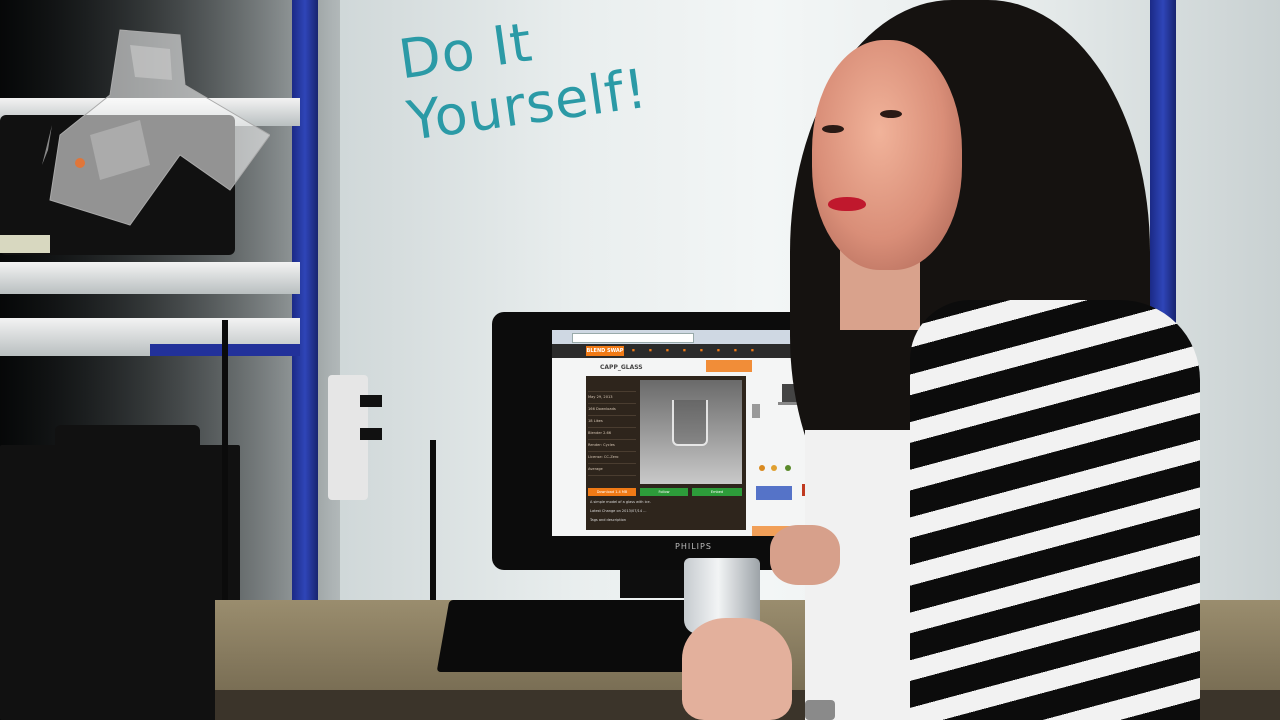  What do you see at coordinates (820, 710) in the screenshot?
I see `wristwatch` at bounding box center [820, 710].